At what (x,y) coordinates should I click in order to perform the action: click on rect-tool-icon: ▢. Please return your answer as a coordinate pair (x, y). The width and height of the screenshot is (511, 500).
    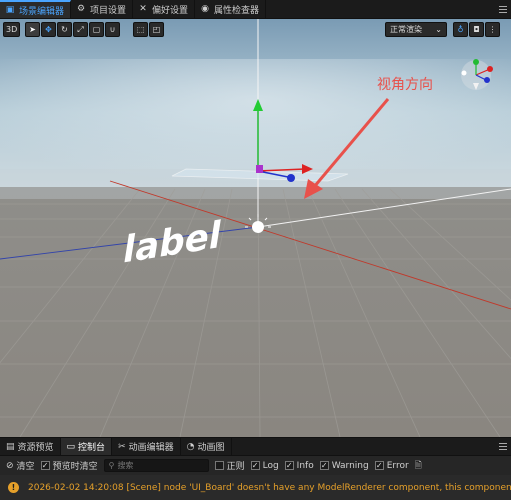
    Looking at the image, I should click on (96, 29).